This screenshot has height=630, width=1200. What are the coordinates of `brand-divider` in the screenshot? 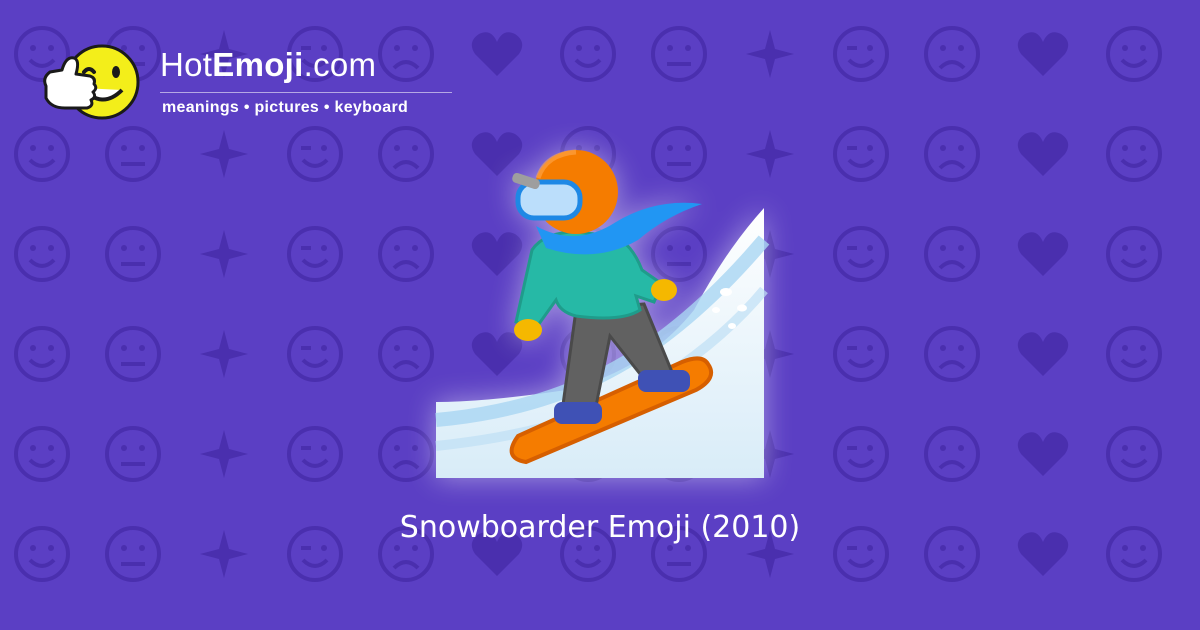 It's located at (306, 92).